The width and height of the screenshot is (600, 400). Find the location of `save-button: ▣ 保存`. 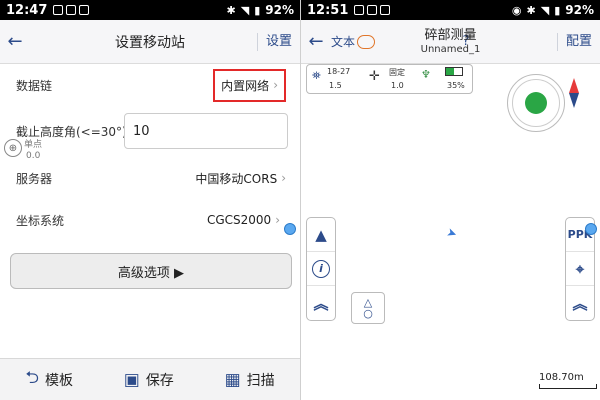

save-button: ▣ 保存 is located at coordinates (149, 380).